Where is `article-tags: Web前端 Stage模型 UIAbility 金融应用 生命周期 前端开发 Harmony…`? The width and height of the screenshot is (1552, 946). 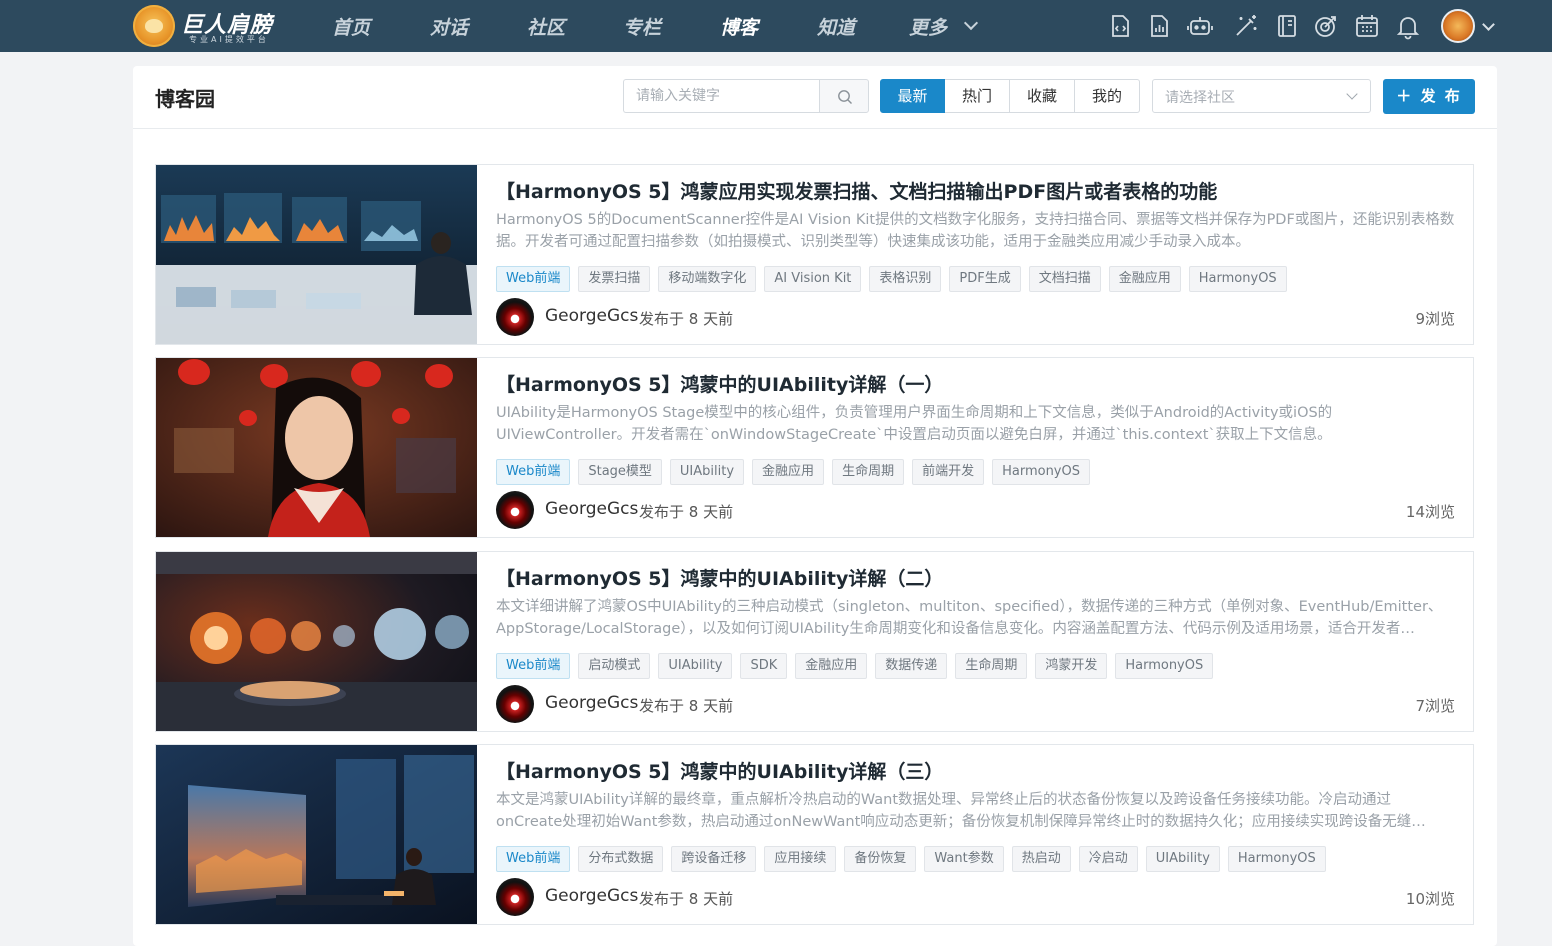
article-tags: Web前端 Stage模型 UIAbility 金融应用 生命周期 前端开发 Harmony… is located at coordinates (797, 472).